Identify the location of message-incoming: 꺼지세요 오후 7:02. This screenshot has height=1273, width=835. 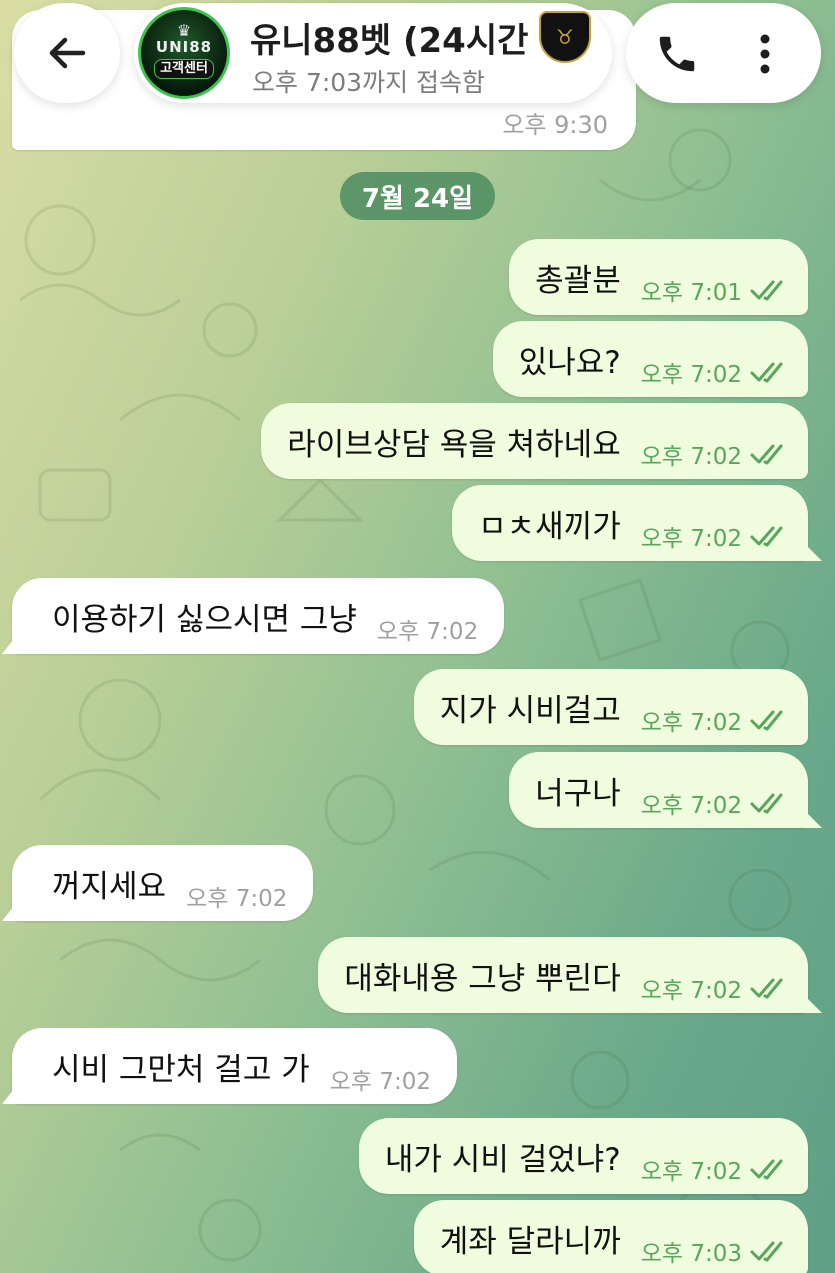
(163, 883).